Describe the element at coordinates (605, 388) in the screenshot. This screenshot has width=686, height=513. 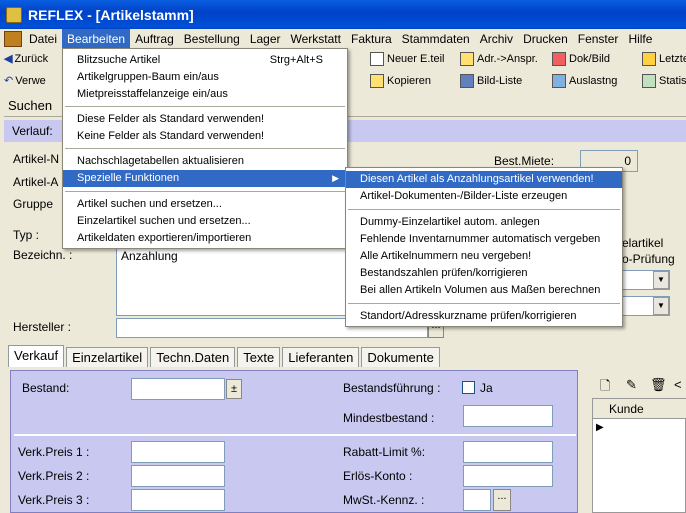
I see `new-row-icon: 🗋` at that location.